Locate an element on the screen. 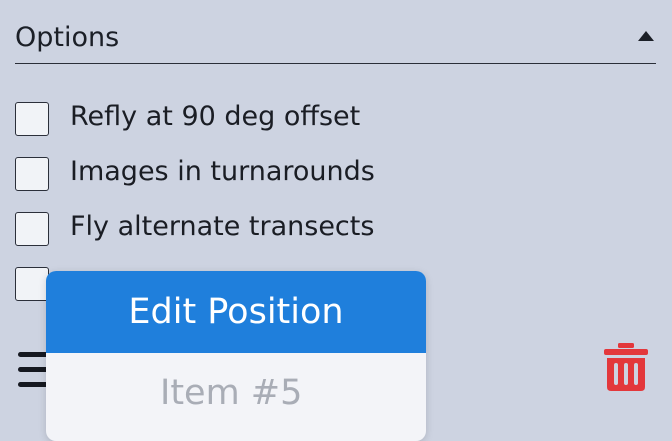 The width and height of the screenshot is (672, 441). checkbox-fly-alternate-transects is located at coordinates (32, 229).